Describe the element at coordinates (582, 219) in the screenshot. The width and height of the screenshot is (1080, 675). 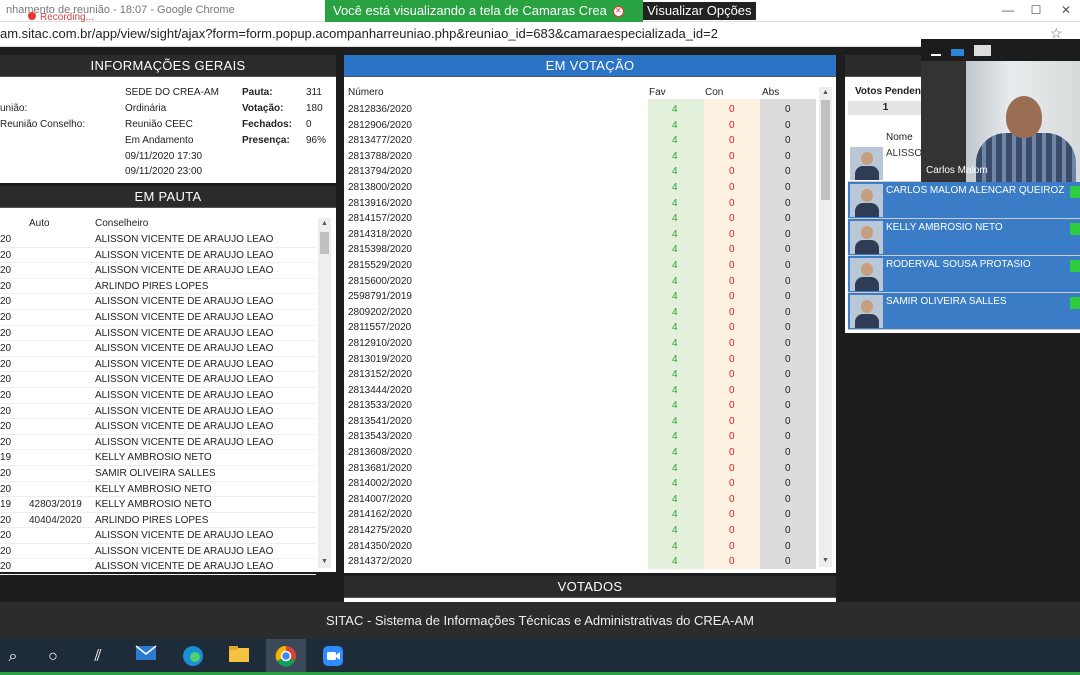
I see `votacao-row: 2814157/2020 4 0 0` at that location.